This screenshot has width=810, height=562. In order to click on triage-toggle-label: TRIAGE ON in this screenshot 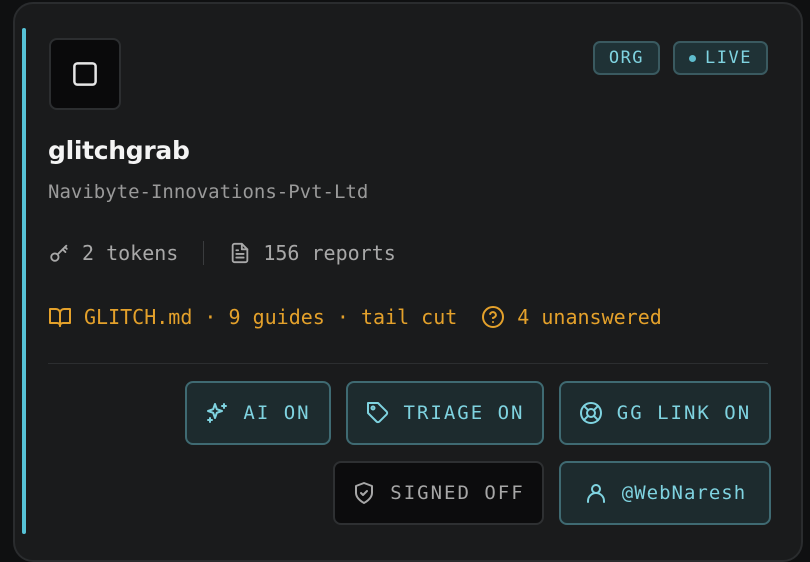, I will do `click(464, 413)`.